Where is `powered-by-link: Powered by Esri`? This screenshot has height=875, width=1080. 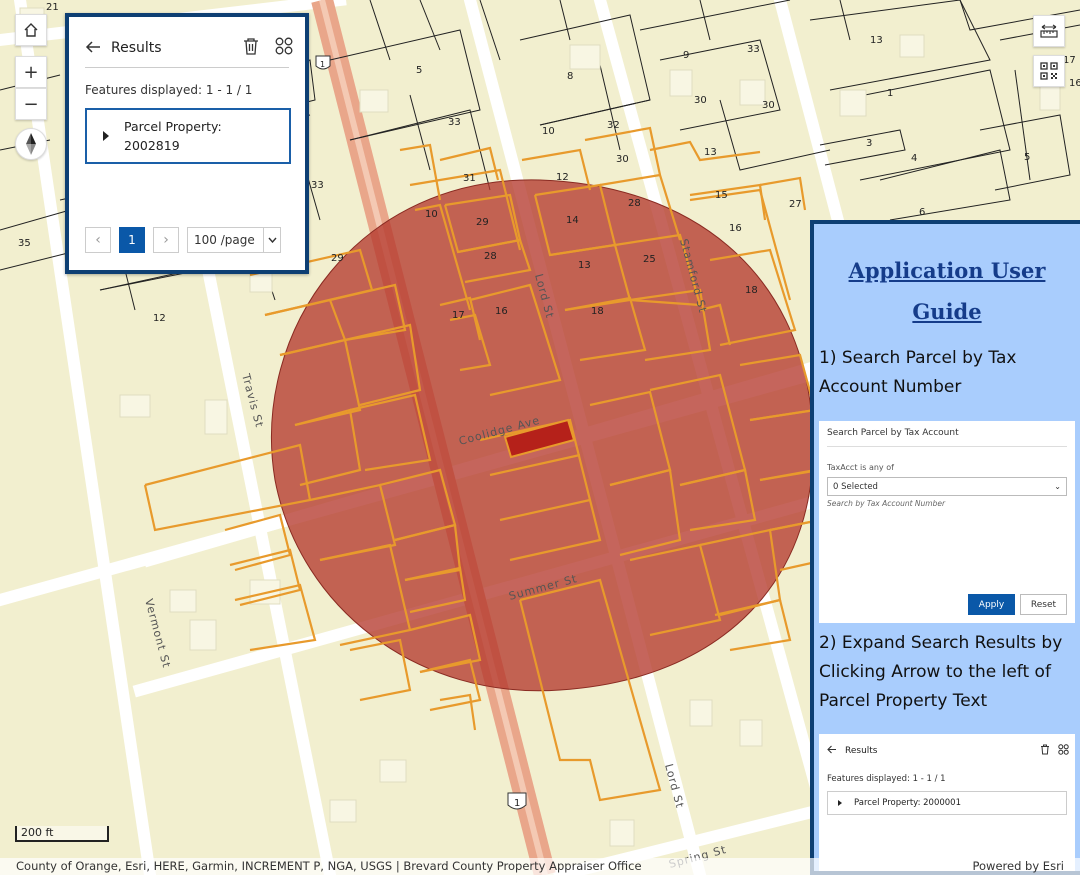
powered-by-link: Powered by Esri is located at coordinates (1019, 866).